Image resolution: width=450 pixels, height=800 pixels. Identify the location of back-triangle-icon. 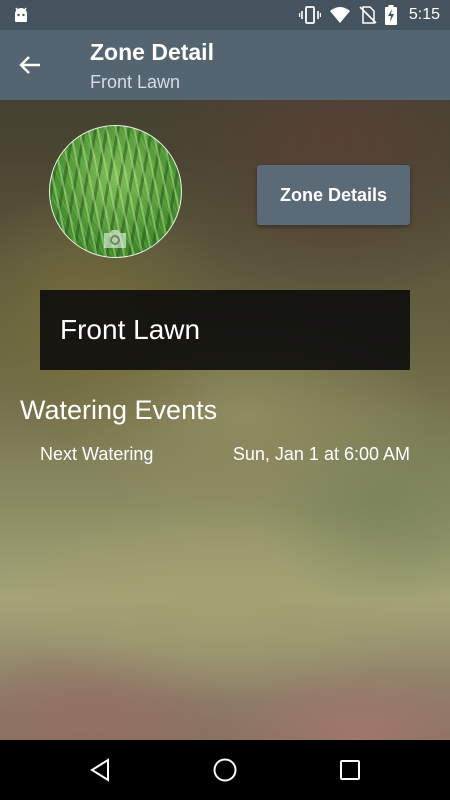
(99, 770).